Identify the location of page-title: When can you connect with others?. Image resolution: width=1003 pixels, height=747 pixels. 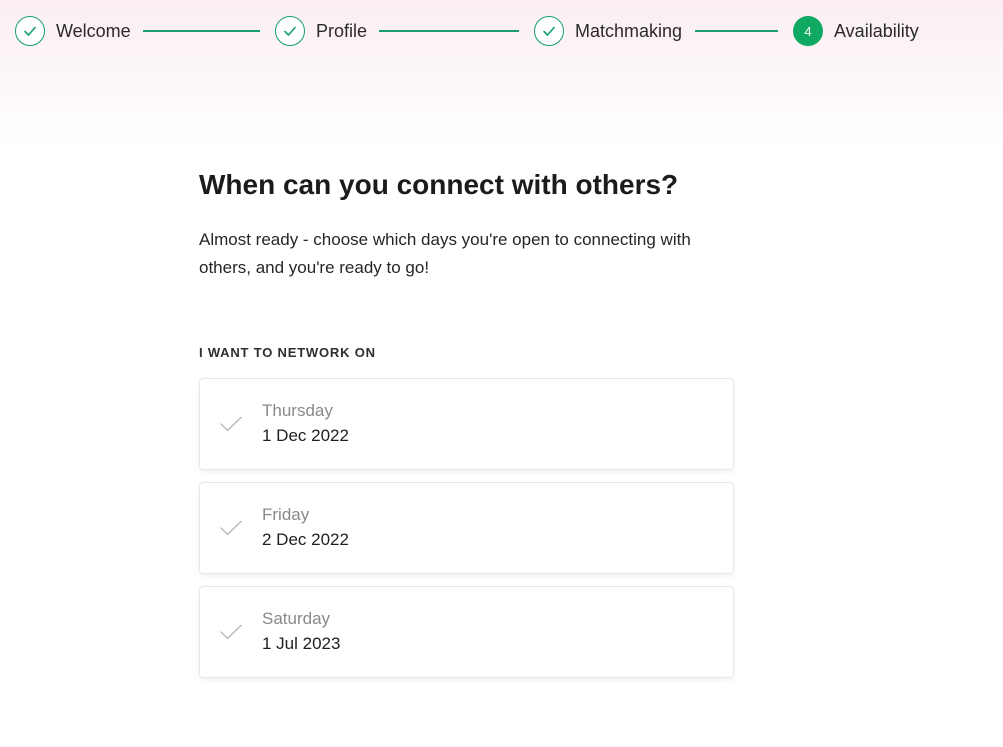
(439, 184).